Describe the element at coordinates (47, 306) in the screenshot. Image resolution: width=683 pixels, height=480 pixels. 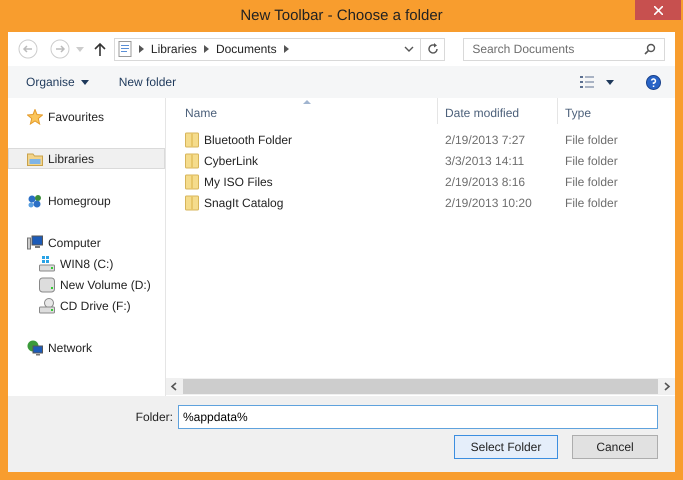
I see `cd-drive-icon` at that location.